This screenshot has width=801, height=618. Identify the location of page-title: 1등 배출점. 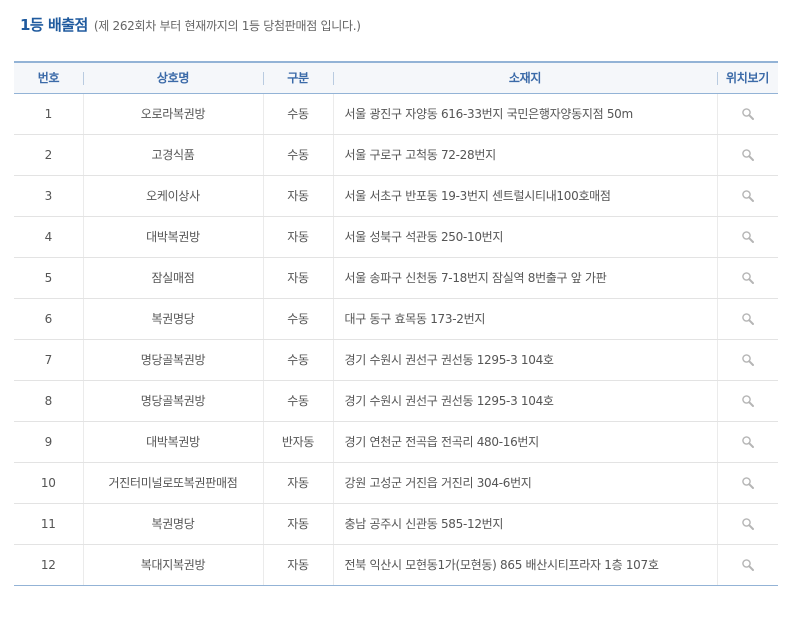
(54, 25).